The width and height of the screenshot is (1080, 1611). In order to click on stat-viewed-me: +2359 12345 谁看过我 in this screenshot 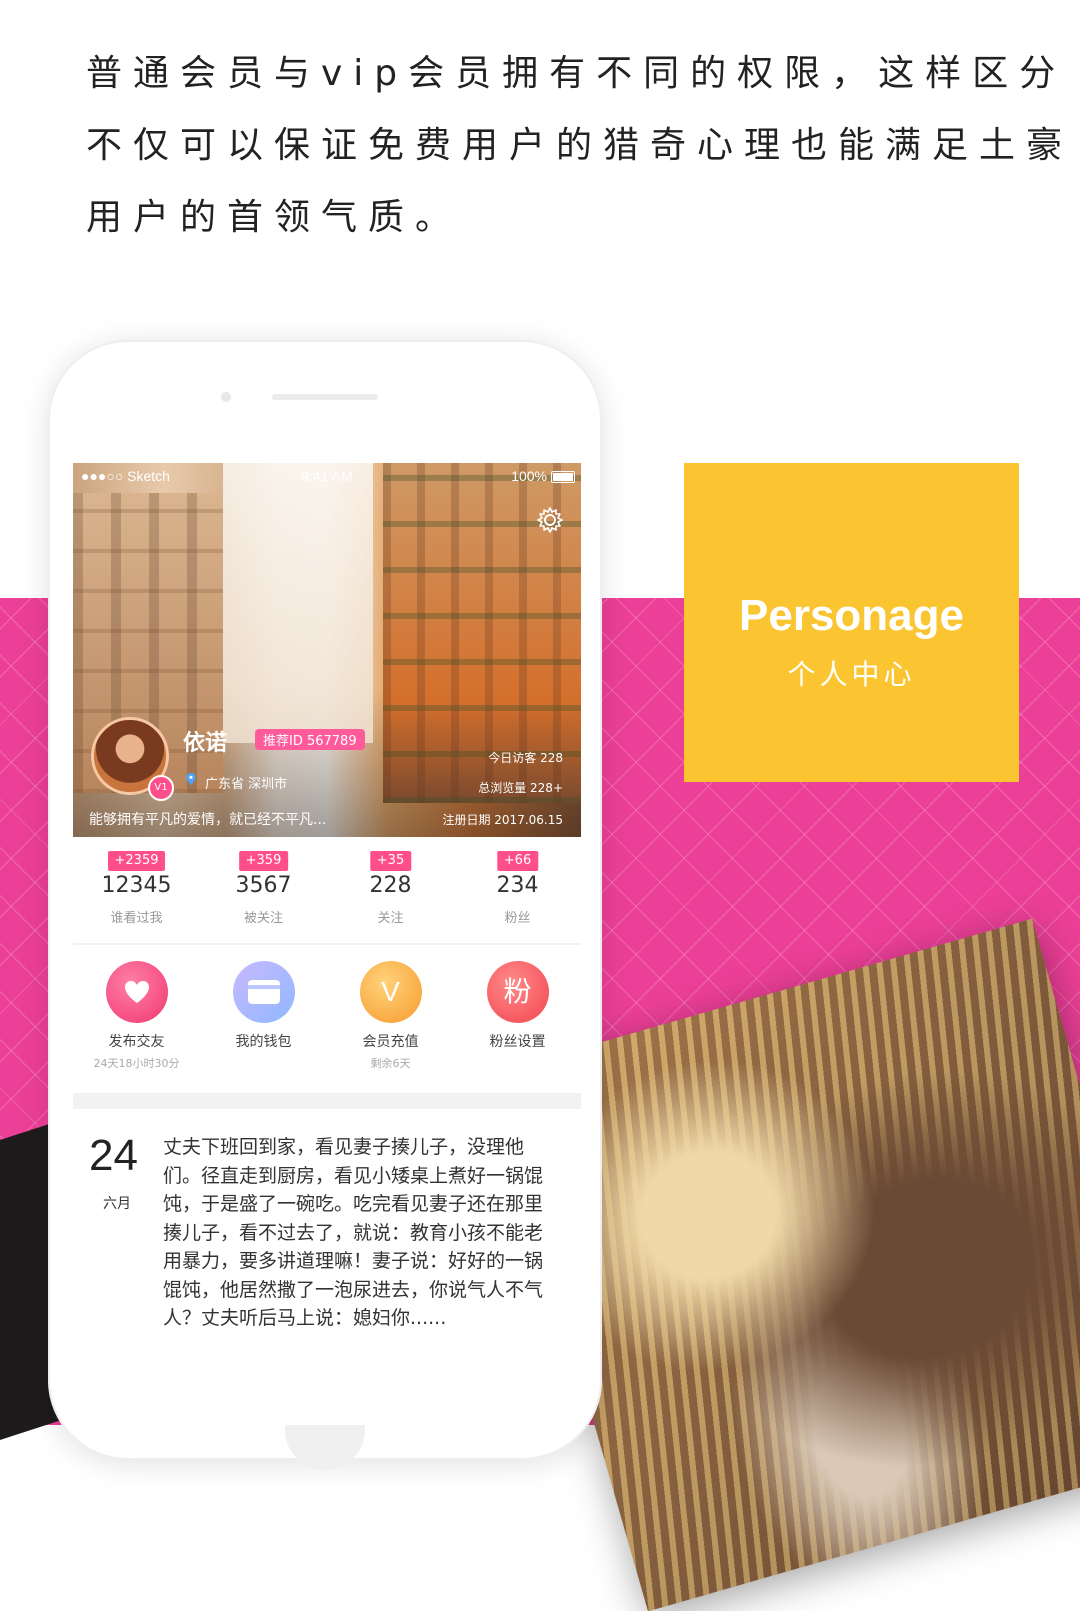, I will do `click(136, 890)`.